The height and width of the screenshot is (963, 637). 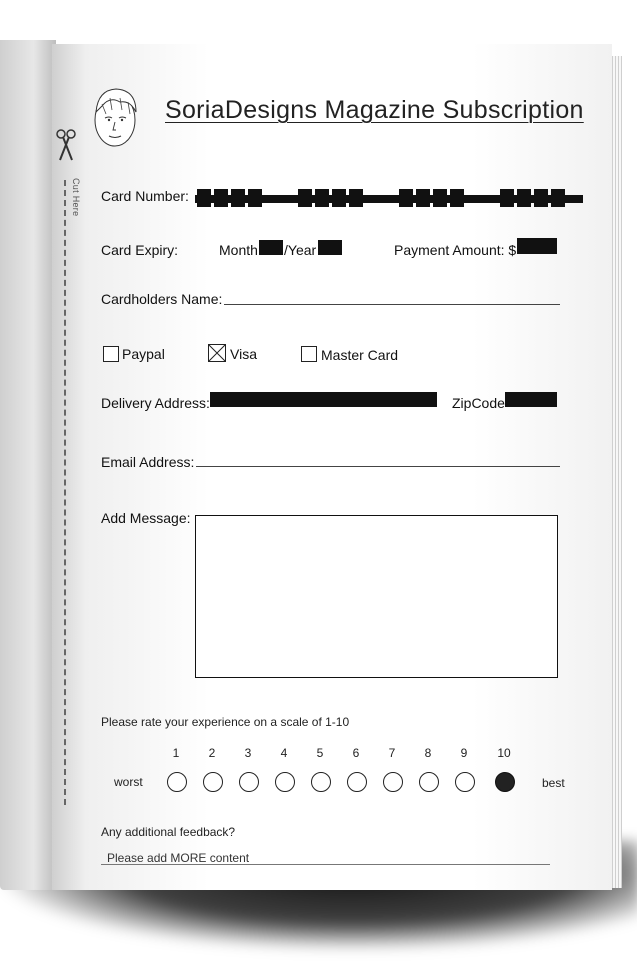 What do you see at coordinates (455, 250) in the screenshot?
I see `payment-amount-label: Payment Amount: $` at bounding box center [455, 250].